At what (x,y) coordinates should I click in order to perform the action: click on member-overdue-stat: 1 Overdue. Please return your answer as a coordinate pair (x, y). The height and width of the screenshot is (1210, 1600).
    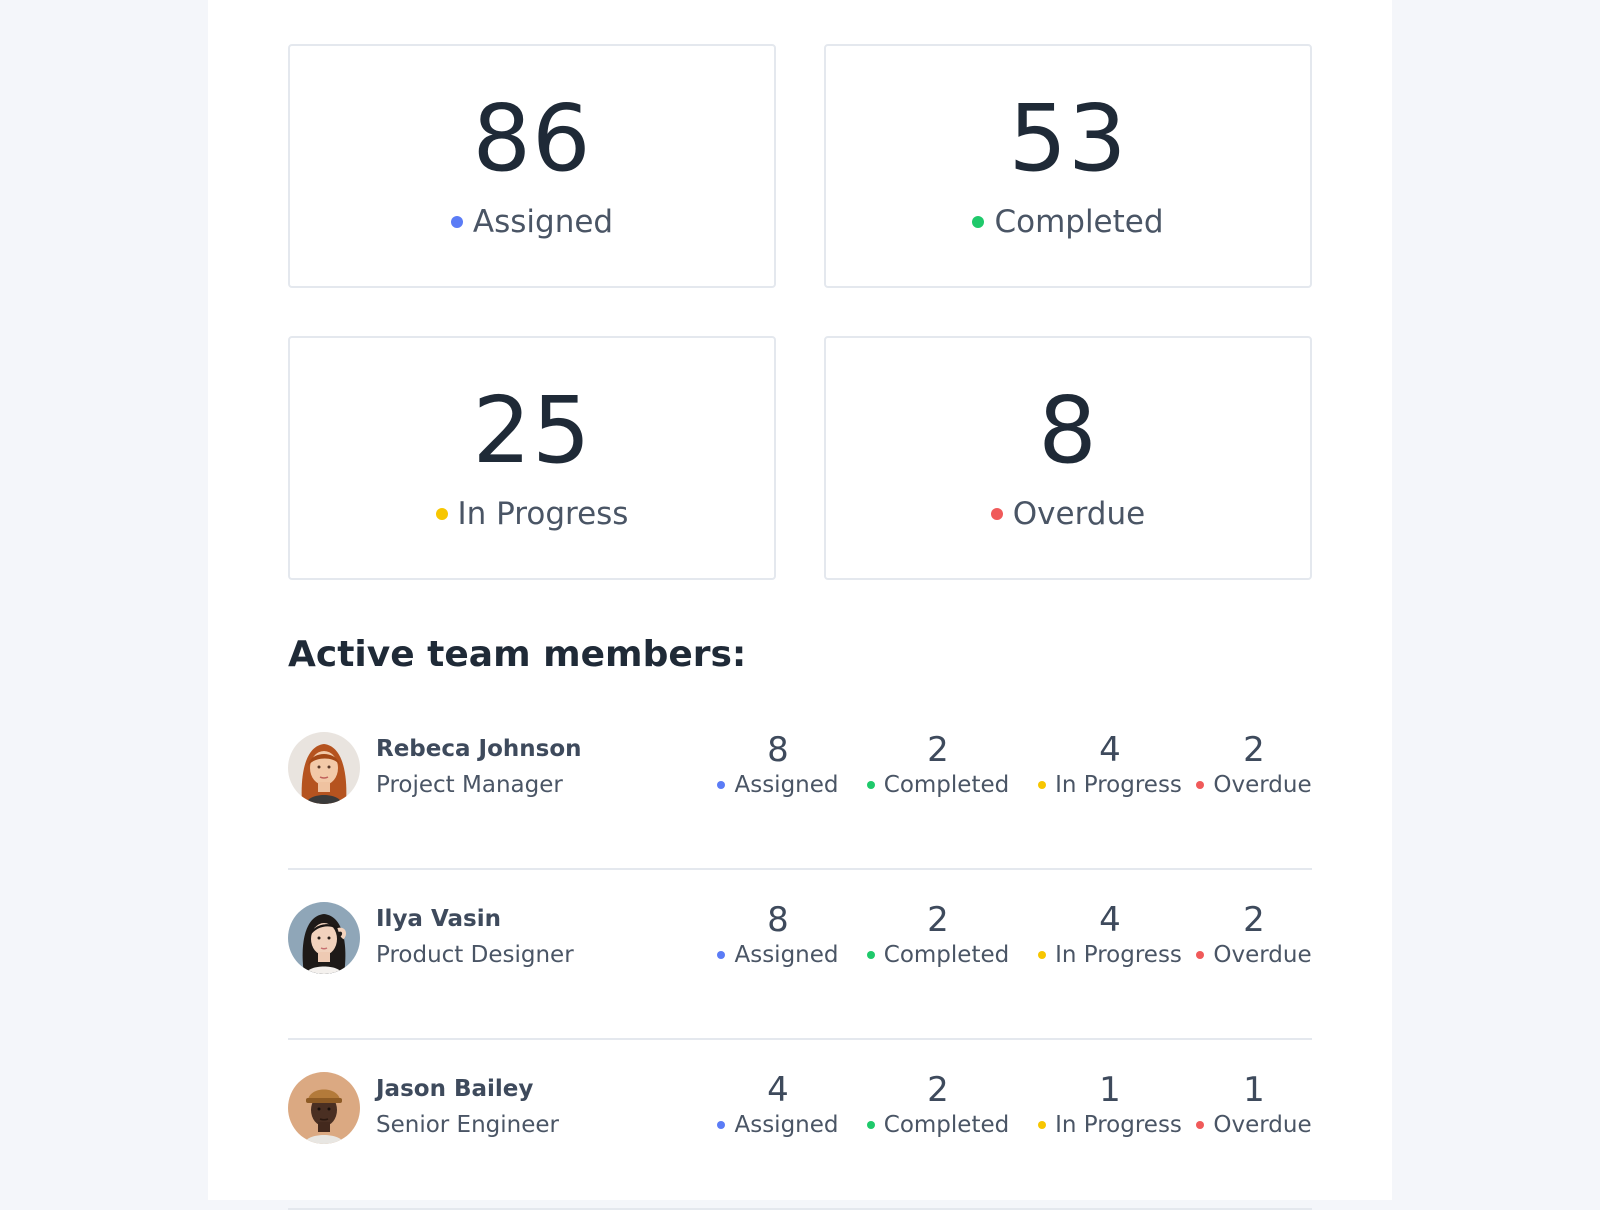
    Looking at the image, I should click on (1254, 1105).